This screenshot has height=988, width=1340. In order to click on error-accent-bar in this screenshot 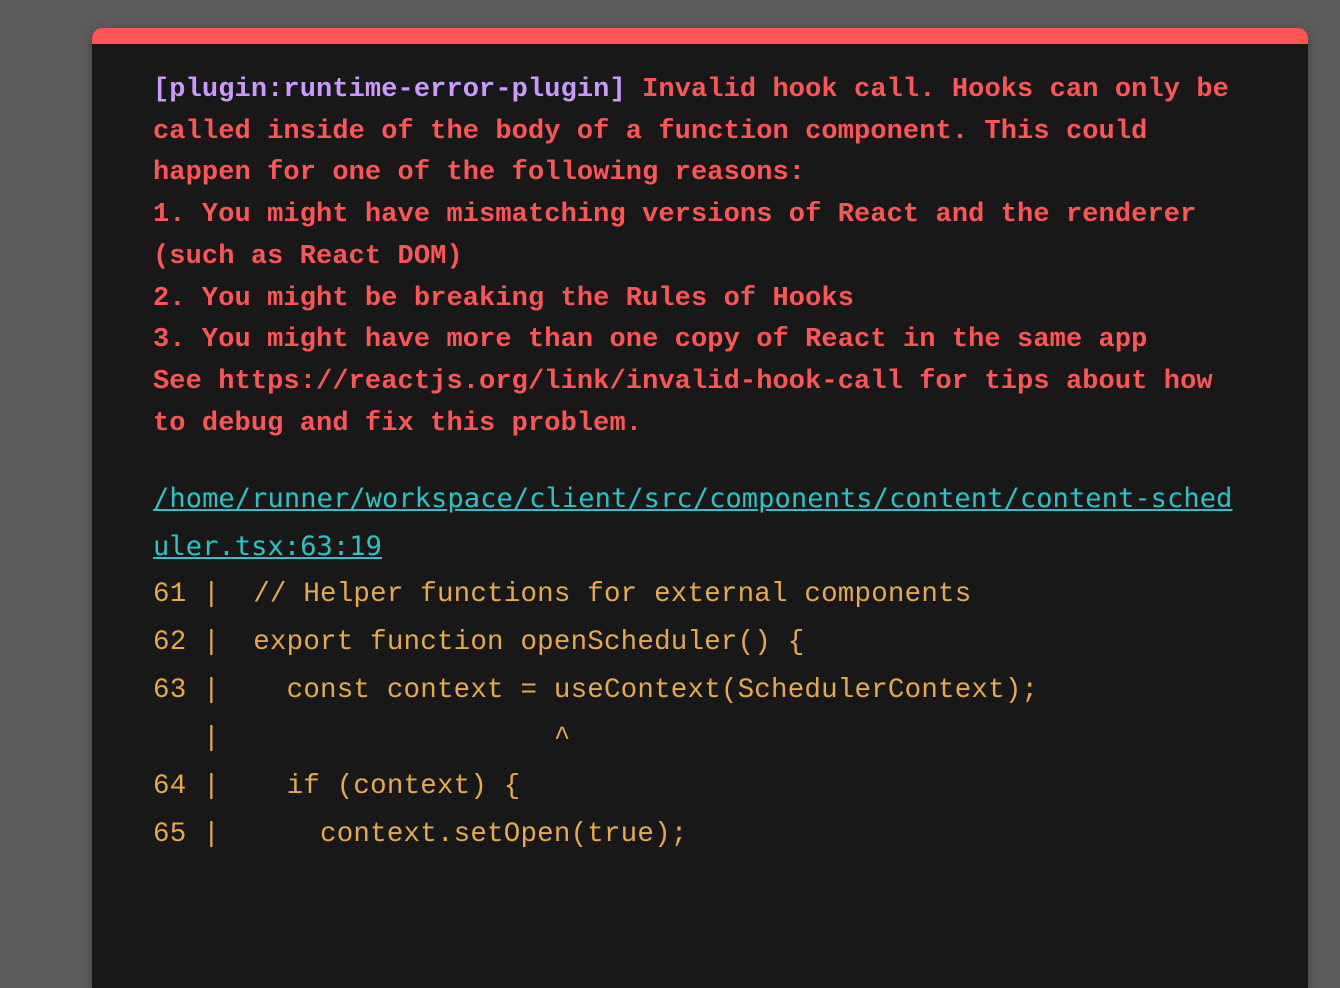, I will do `click(700, 36)`.